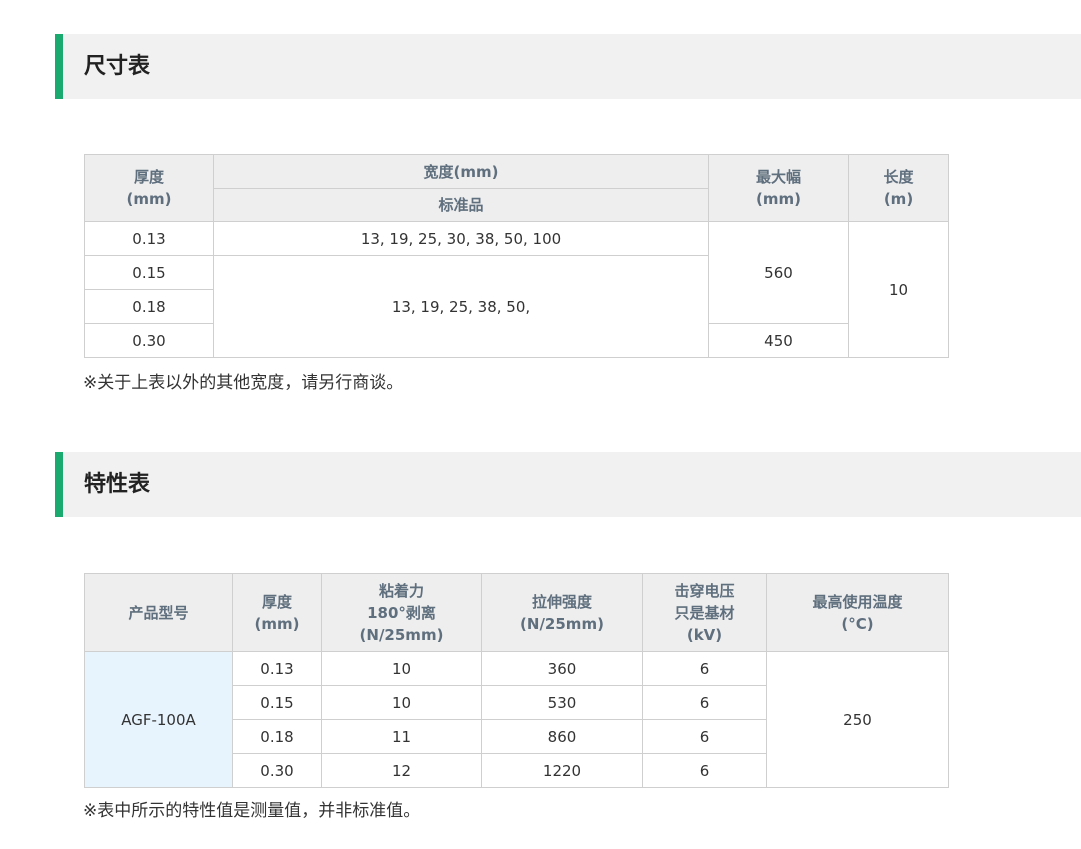 Image resolution: width=1081 pixels, height=849 pixels. I want to click on props-section-header: 特性表, so click(568, 484).